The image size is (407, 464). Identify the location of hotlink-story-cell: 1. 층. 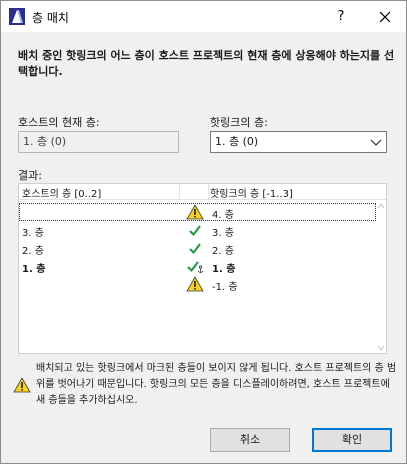
(224, 269).